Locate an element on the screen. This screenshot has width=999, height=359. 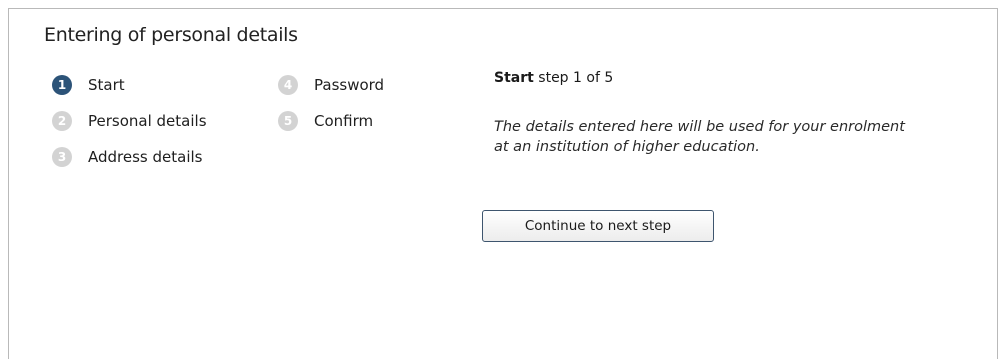
step-progress-text: step 1 of 5 is located at coordinates (576, 78).